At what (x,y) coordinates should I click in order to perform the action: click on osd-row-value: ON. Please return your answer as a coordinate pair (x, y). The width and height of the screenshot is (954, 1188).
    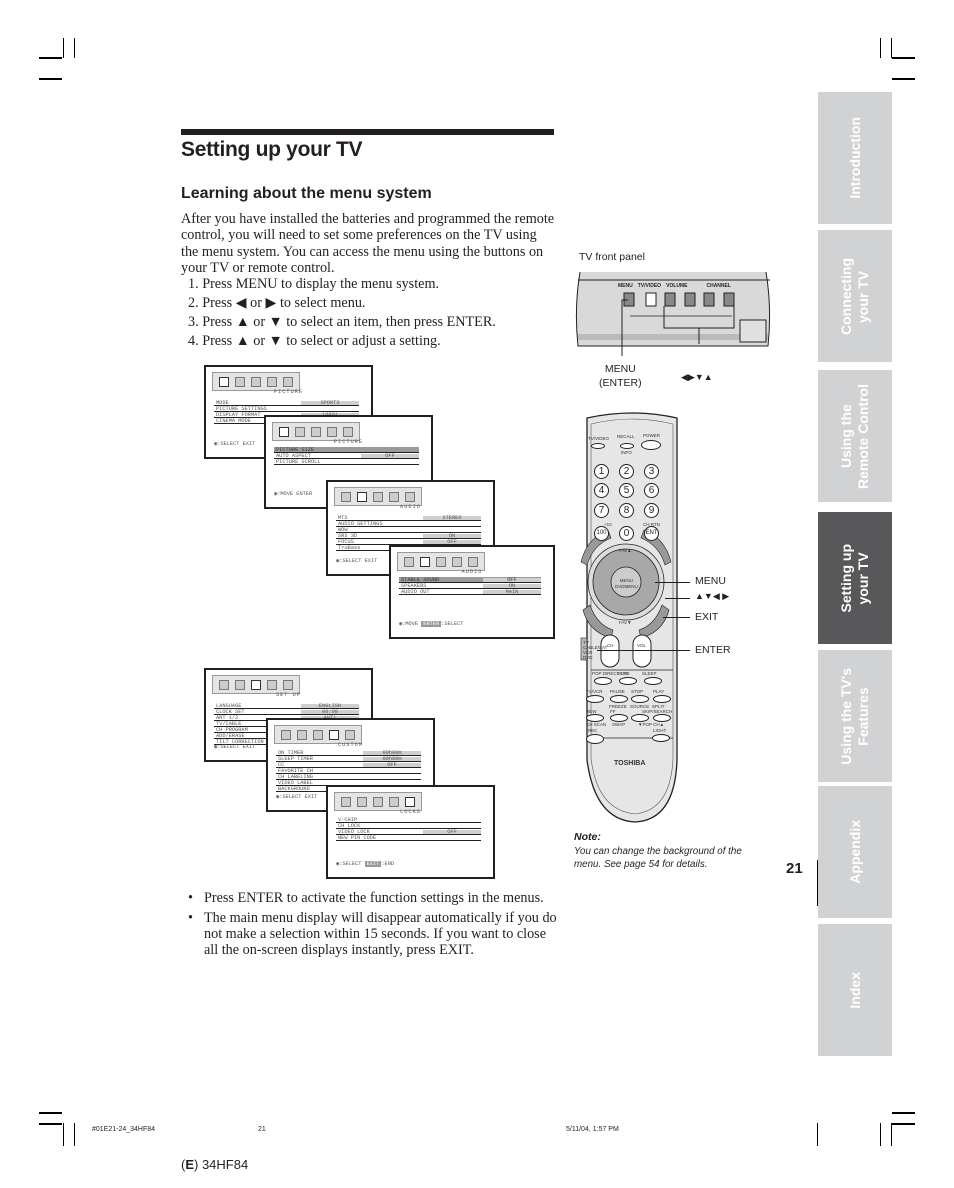
    Looking at the image, I should click on (452, 535).